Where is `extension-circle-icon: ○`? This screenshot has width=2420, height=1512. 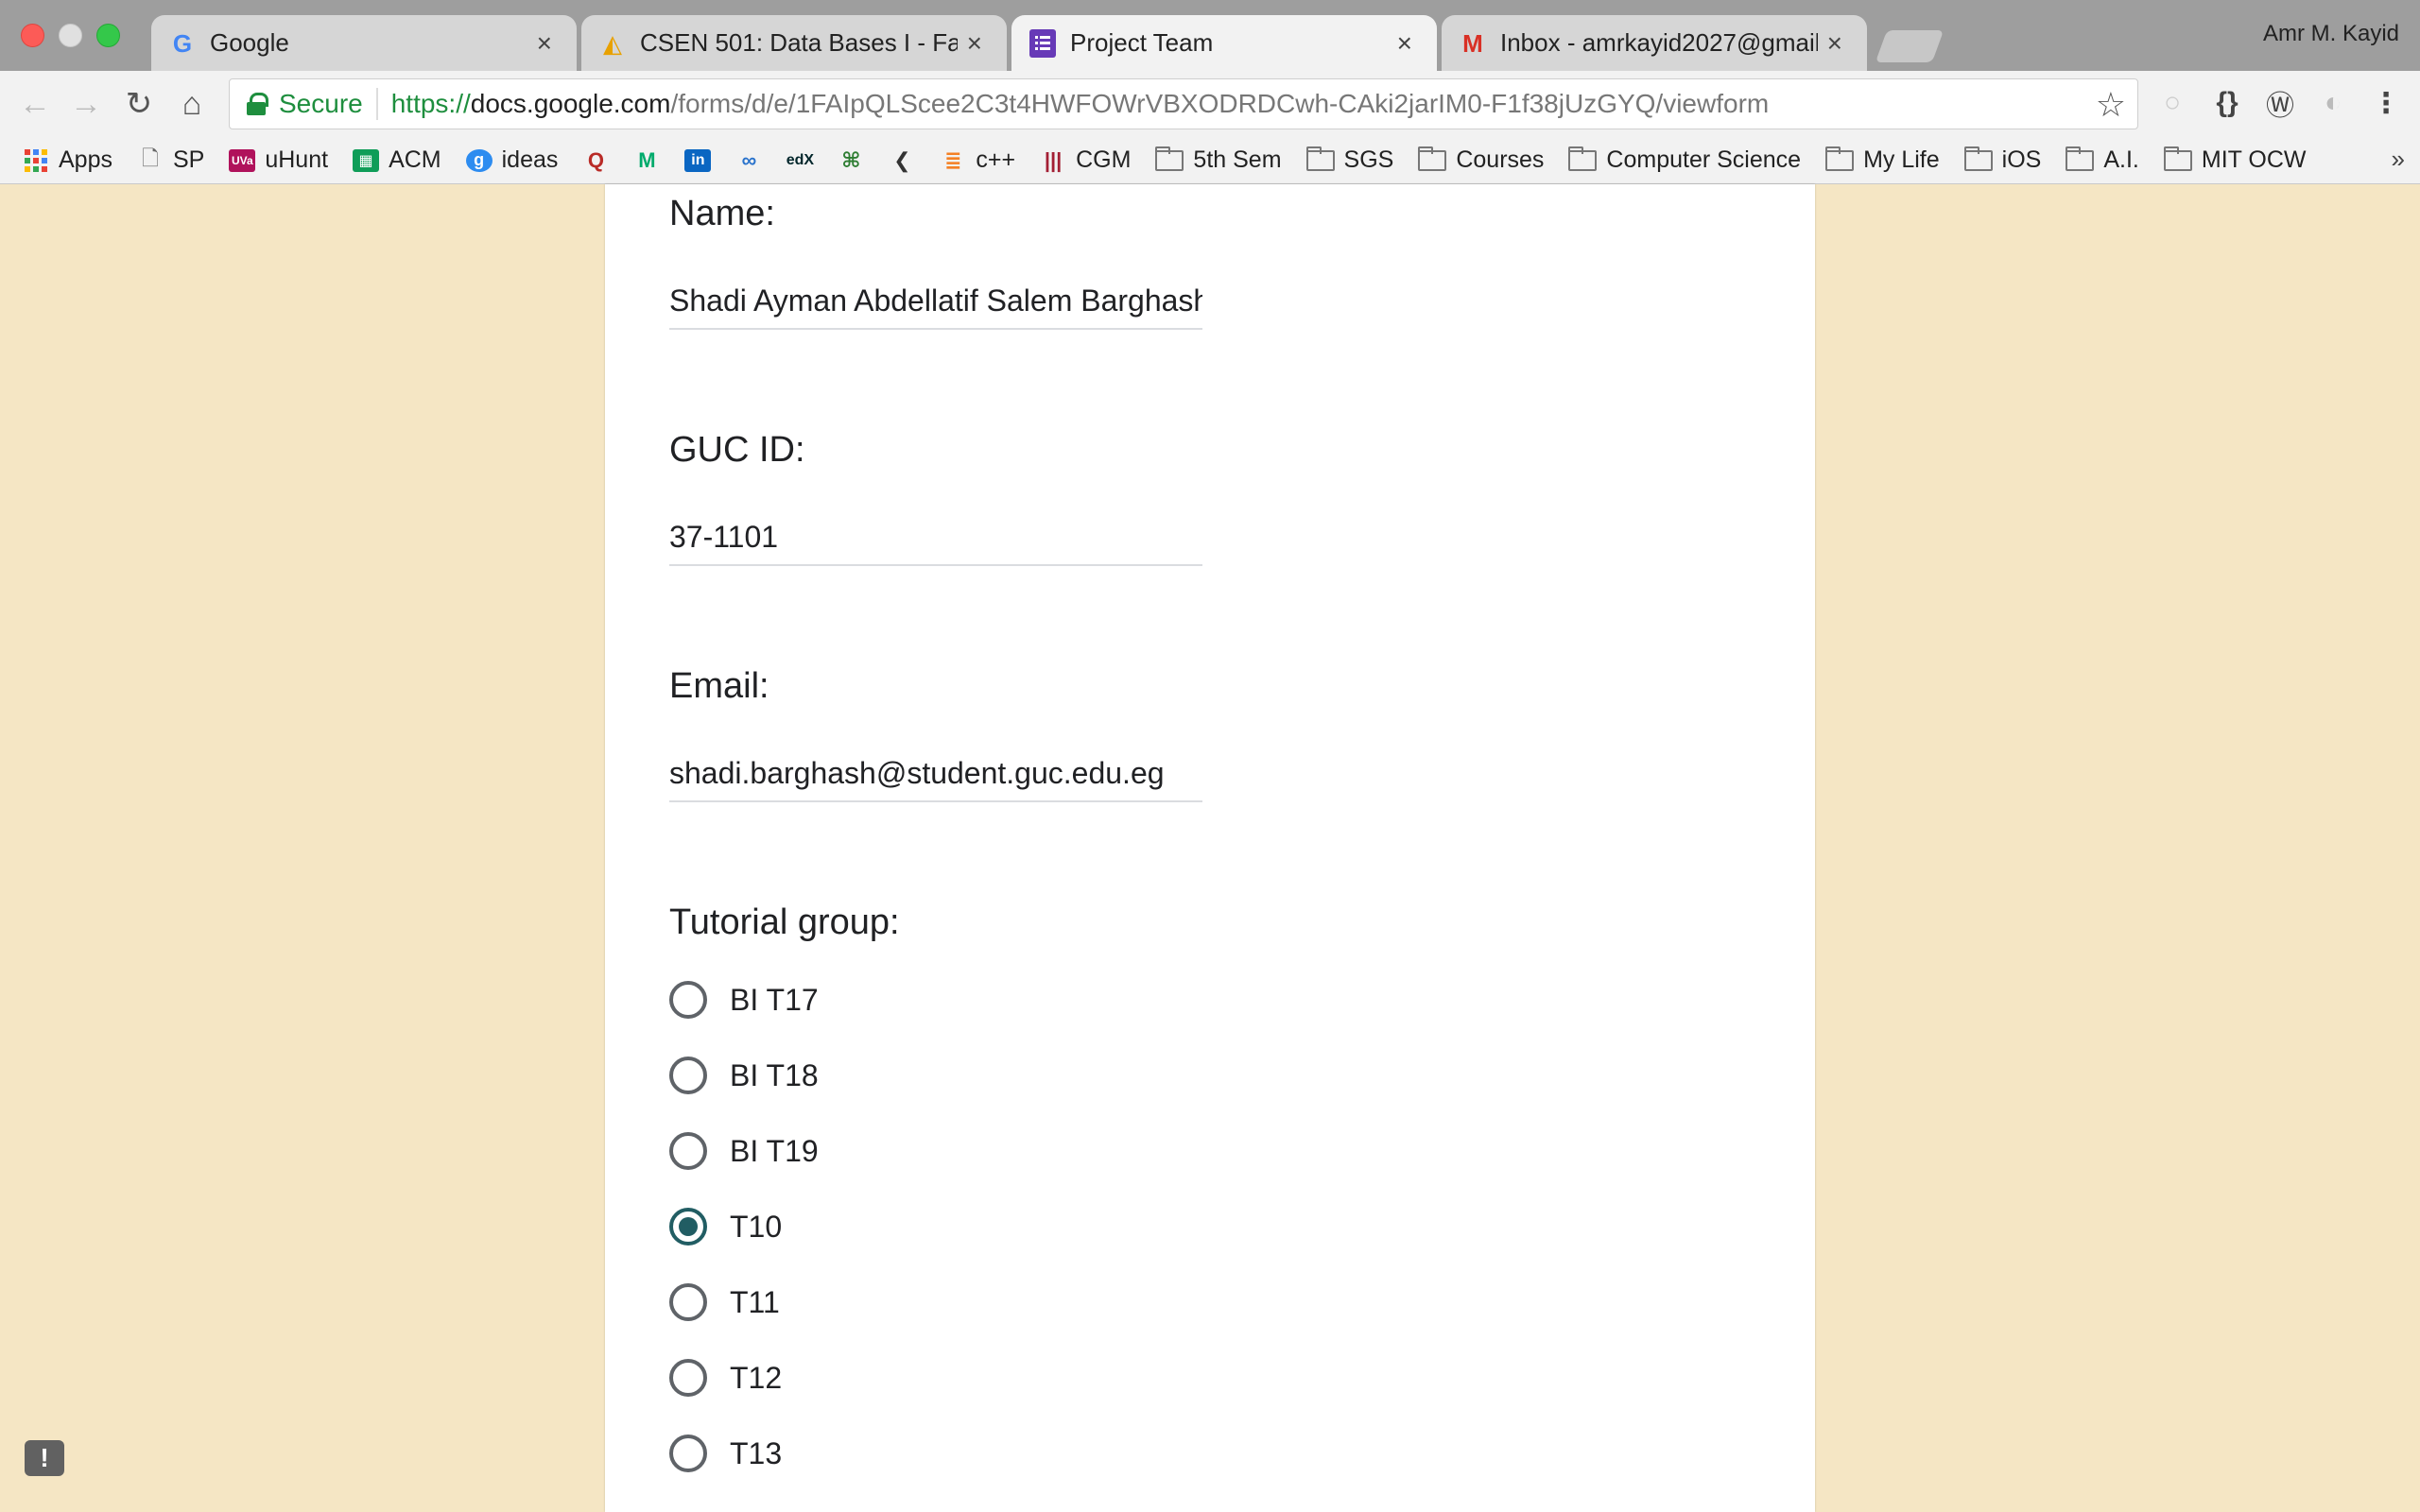
extension-circle-icon: ○ is located at coordinates (2172, 103).